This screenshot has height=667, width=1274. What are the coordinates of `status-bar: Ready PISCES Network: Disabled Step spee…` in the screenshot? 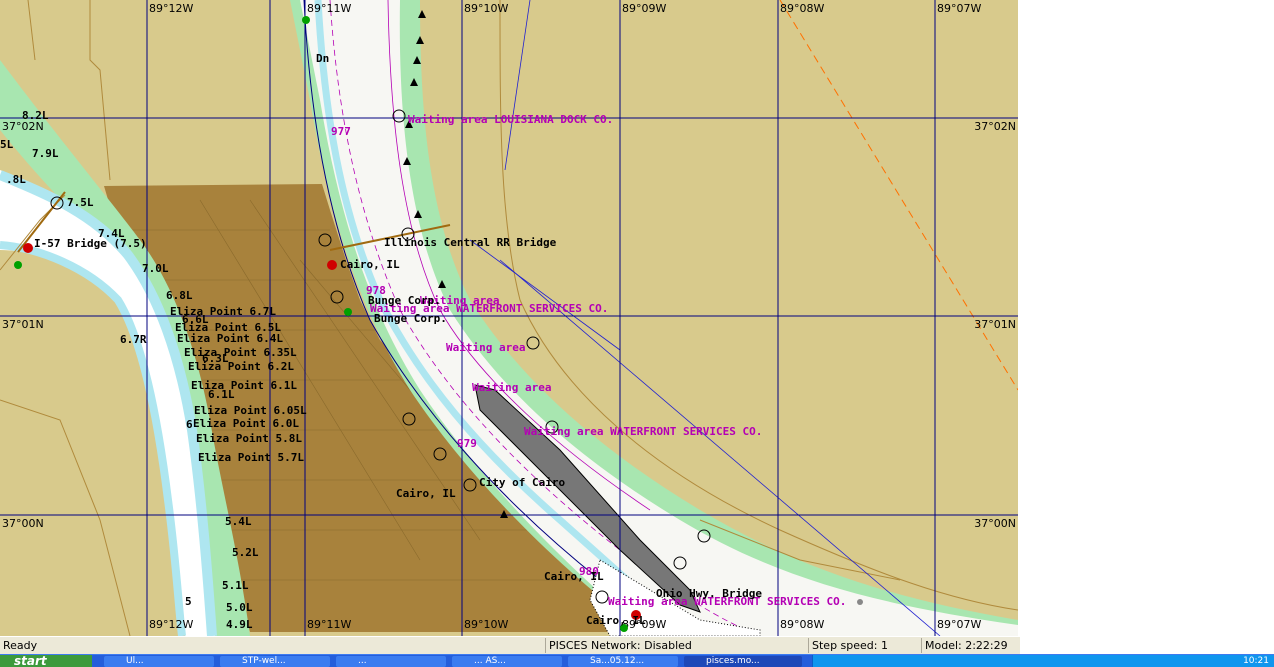 It's located at (510, 645).